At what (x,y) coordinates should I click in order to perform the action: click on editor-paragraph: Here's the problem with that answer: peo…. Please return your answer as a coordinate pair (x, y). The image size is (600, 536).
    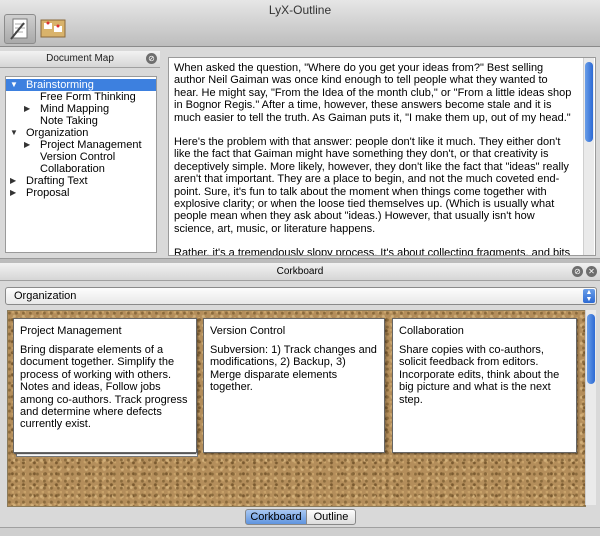
    Looking at the image, I should click on (374, 185).